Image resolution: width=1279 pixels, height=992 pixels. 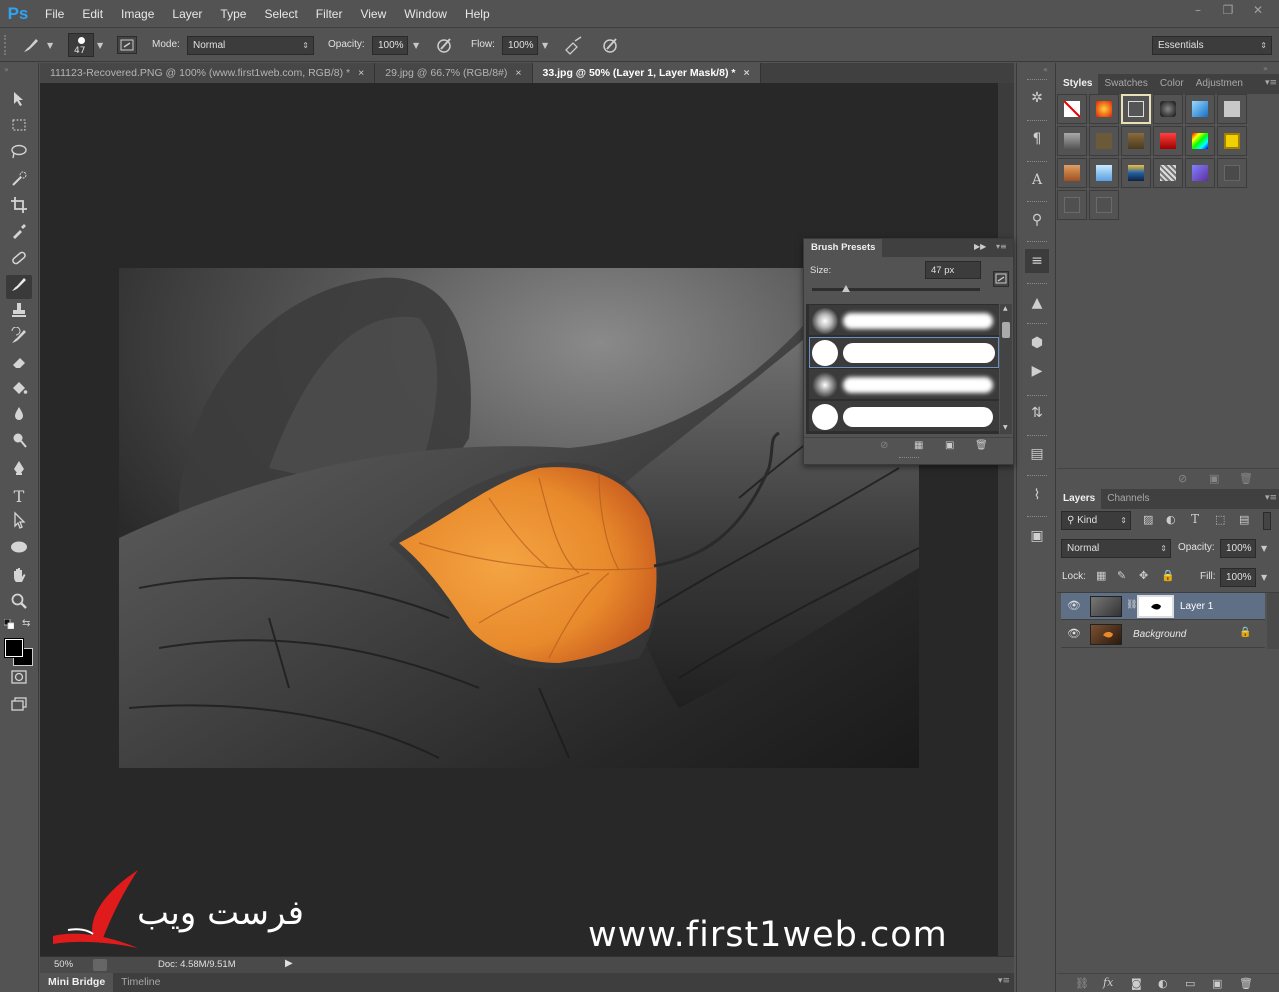 I want to click on crop-tool-icon, so click(x=19, y=208).